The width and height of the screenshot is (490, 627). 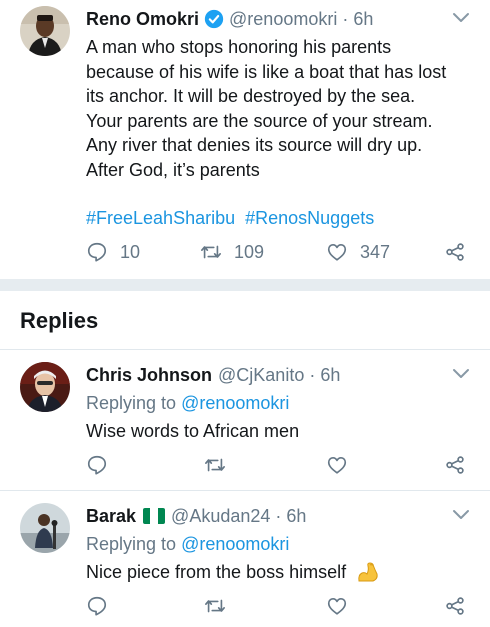 What do you see at coordinates (214, 19) in the screenshot?
I see `verified-icon` at bounding box center [214, 19].